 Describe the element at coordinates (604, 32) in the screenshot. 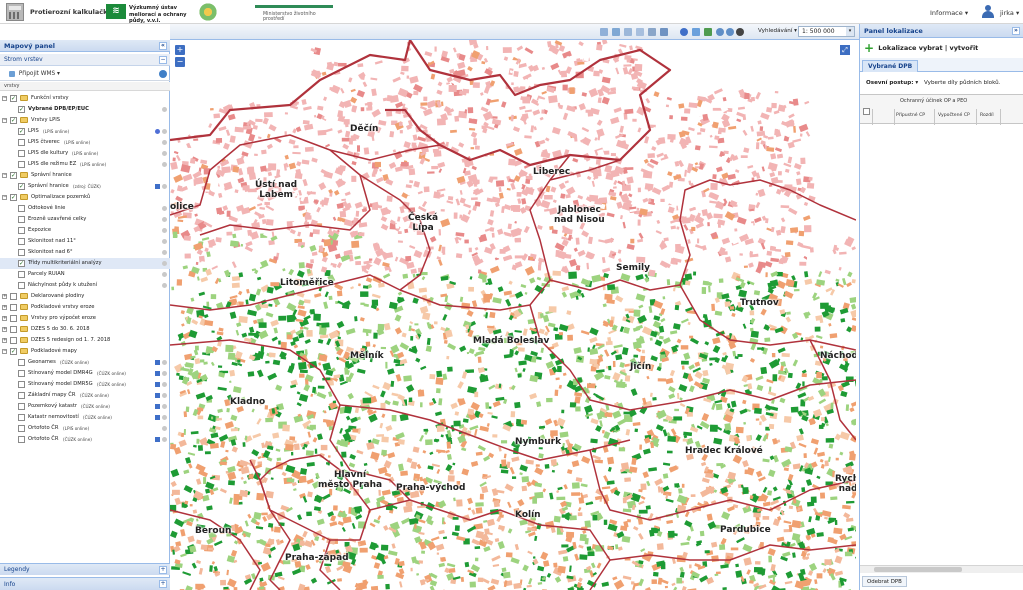

I see `select-icon` at that location.